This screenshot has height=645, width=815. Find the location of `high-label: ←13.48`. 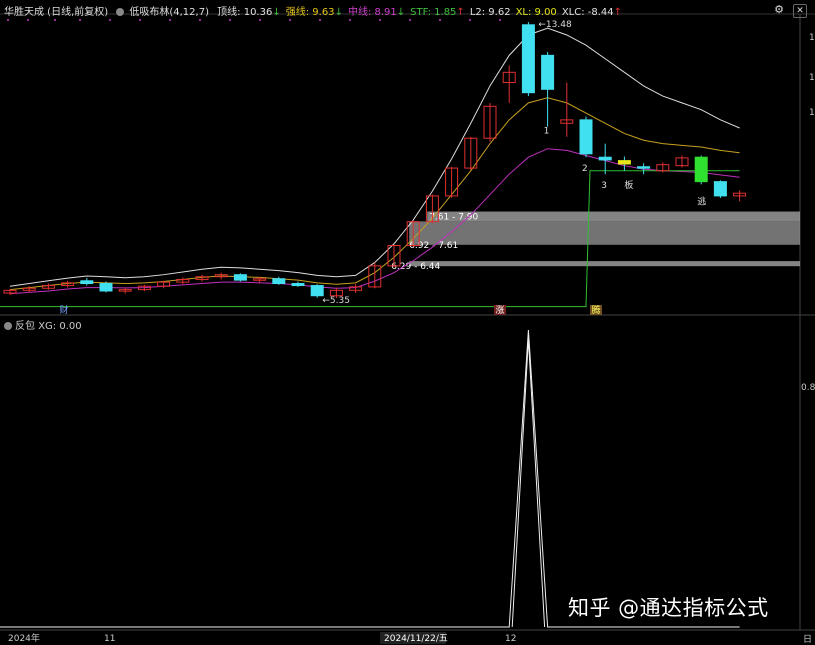

high-label: ←13.48 is located at coordinates (555, 25).